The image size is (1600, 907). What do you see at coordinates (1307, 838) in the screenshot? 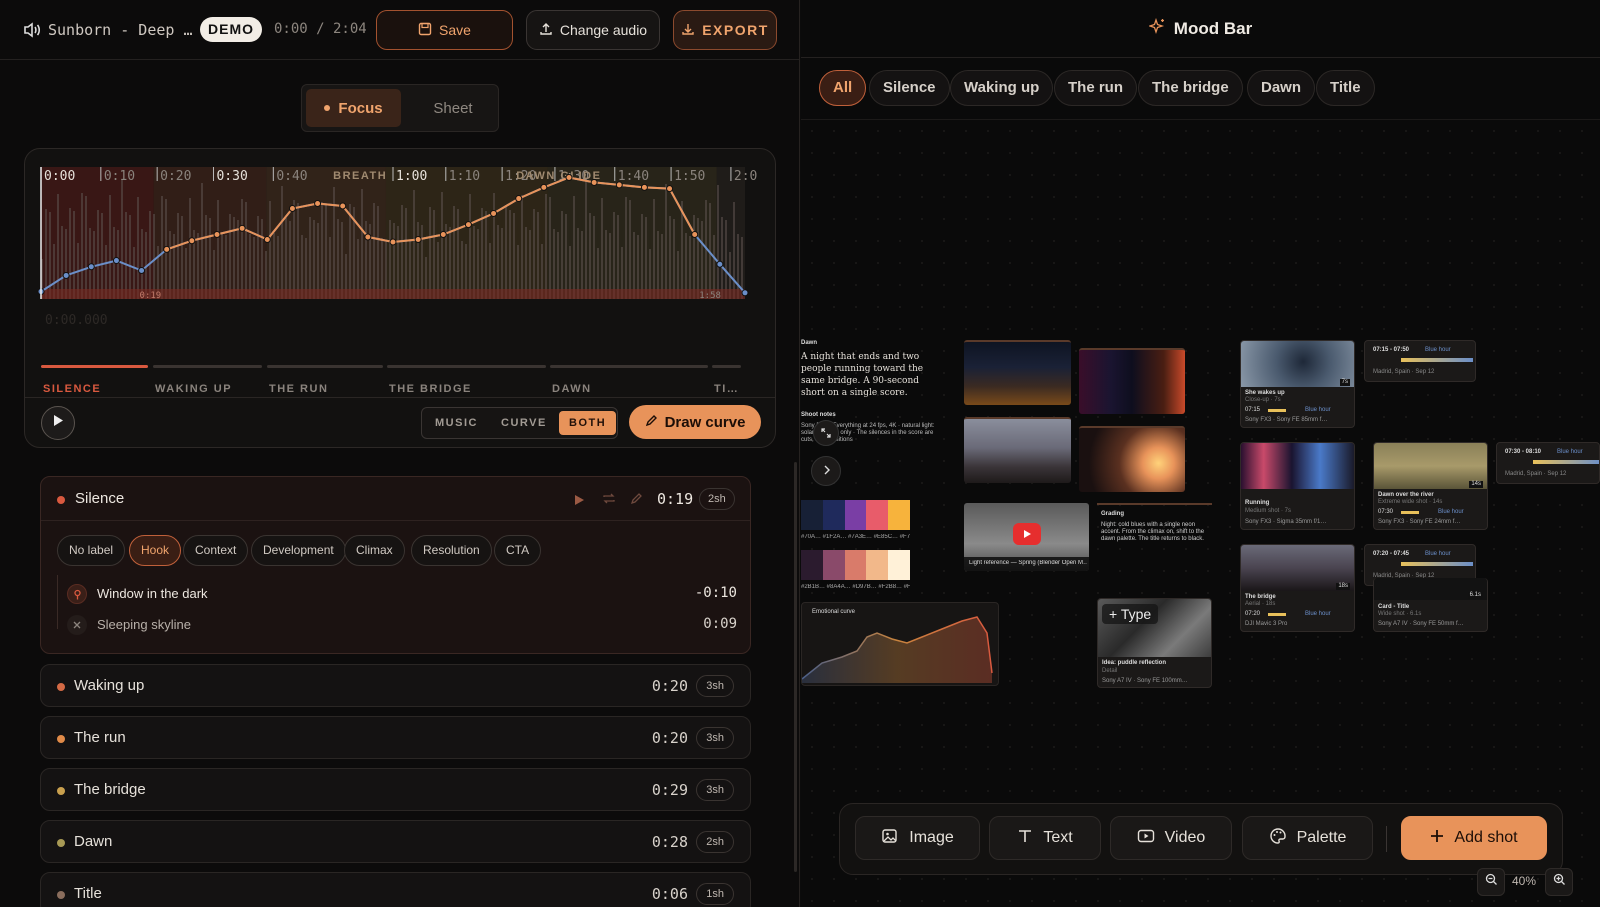
I see `add-palette-button: Palette` at bounding box center [1307, 838].